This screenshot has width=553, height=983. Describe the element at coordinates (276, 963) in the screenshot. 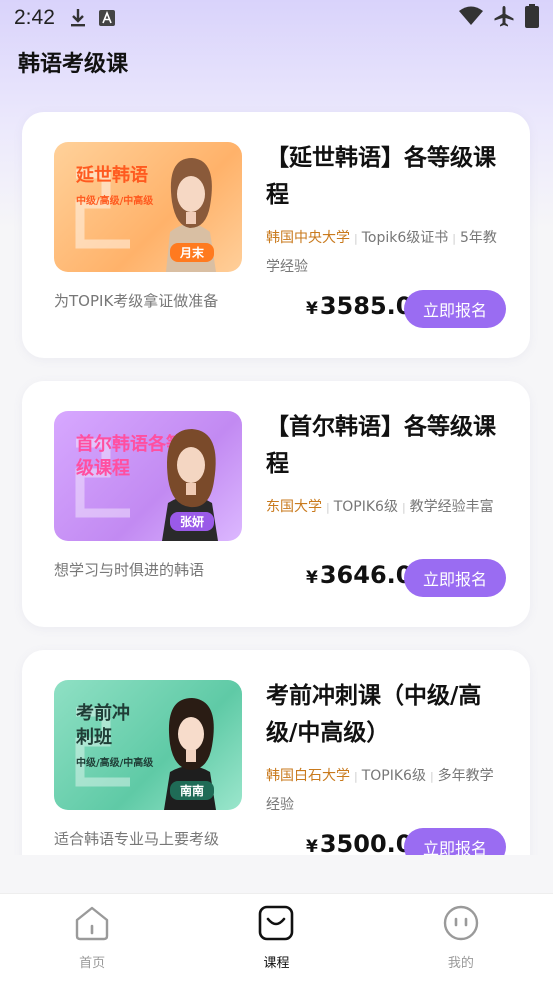

I see `tab-label: 课程` at that location.